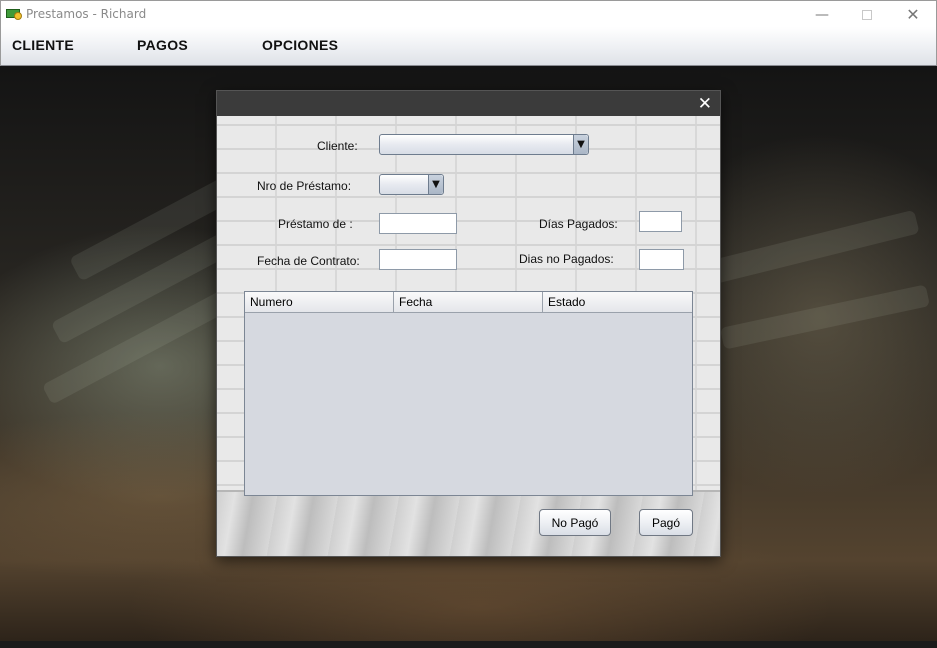  What do you see at coordinates (337, 146) in the screenshot?
I see `cliente-label: Cliente:` at bounding box center [337, 146].